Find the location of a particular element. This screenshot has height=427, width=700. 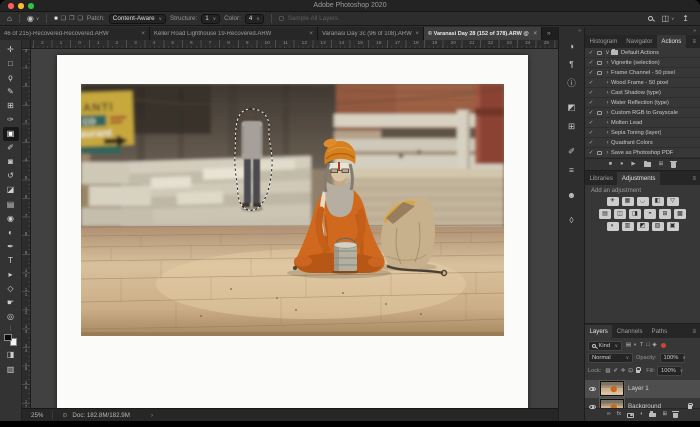

folder-icon is located at coordinates (647, 163).